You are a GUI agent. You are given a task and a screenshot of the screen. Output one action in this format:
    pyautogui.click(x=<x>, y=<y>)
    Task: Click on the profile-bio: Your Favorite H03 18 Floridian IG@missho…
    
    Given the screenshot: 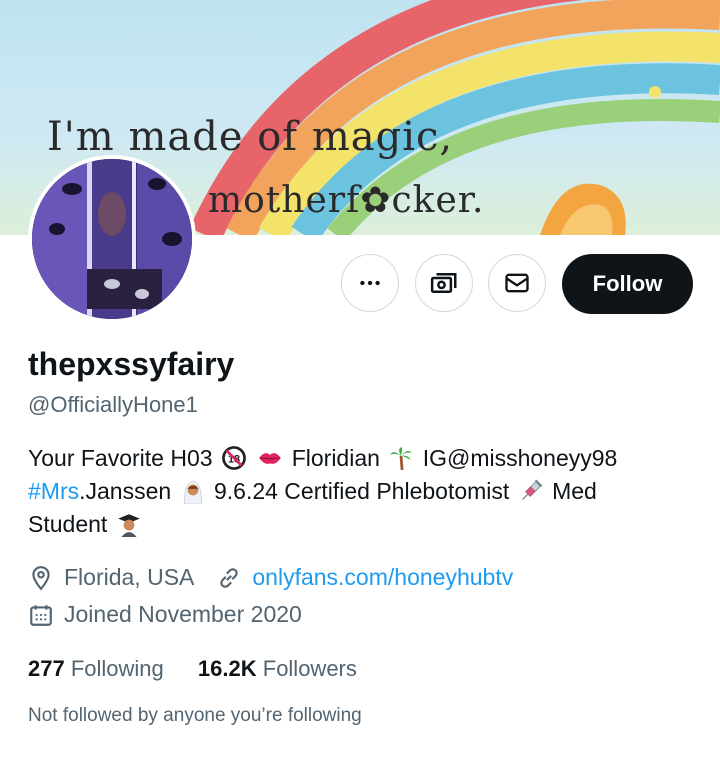 What is the action you would take?
    pyautogui.click(x=363, y=491)
    